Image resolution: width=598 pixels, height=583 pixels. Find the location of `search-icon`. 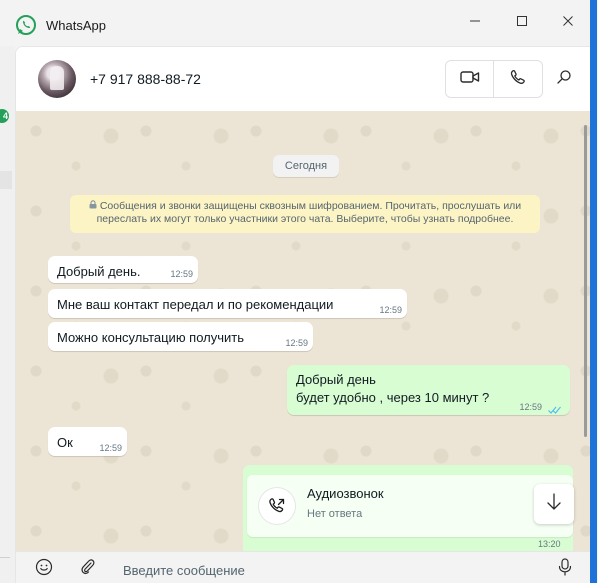

search-icon is located at coordinates (564, 79).